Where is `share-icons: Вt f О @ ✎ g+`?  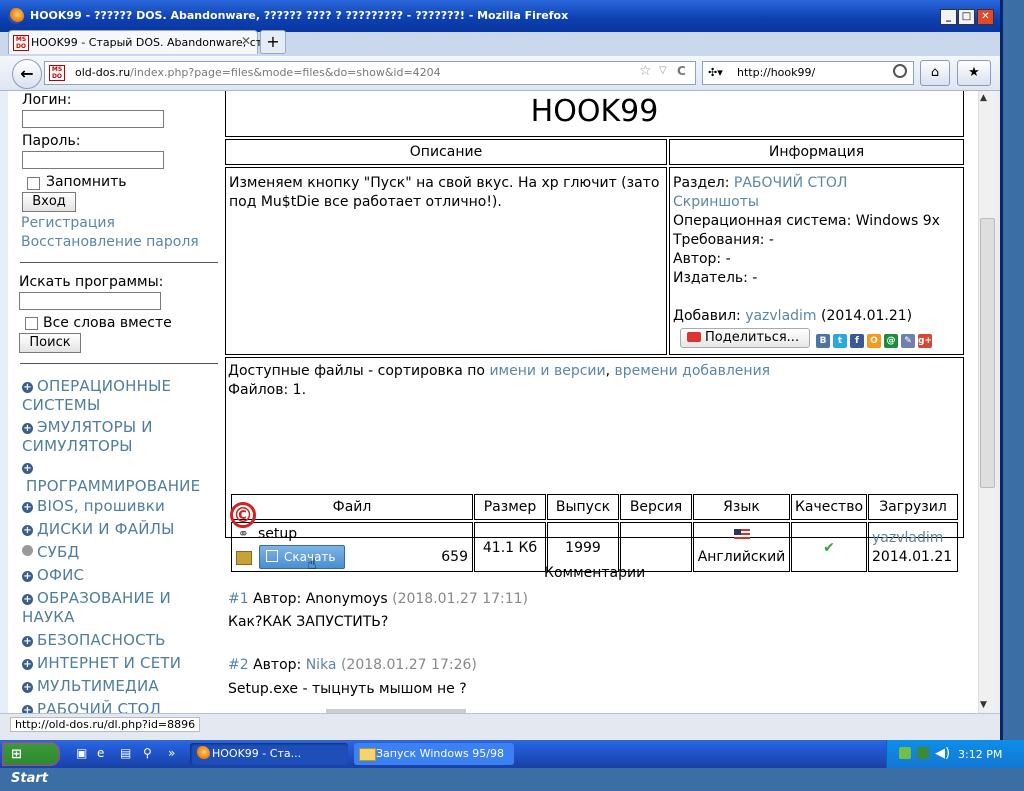 share-icons: Вt f О @ ✎ g+ is located at coordinates (875, 339).